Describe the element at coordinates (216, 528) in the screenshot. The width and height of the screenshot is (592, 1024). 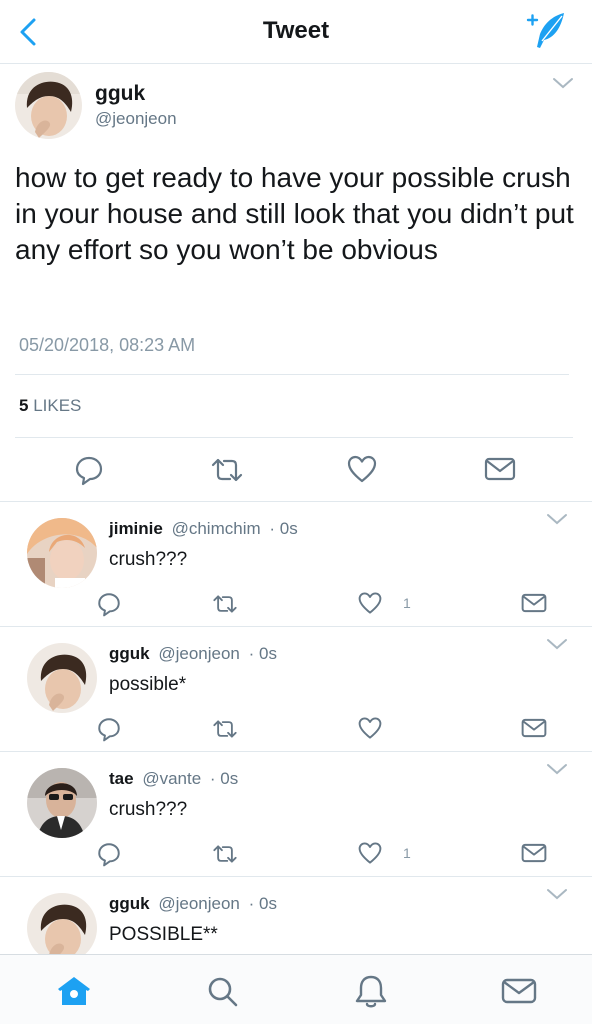
I see `author-handle: @chimchim` at that location.